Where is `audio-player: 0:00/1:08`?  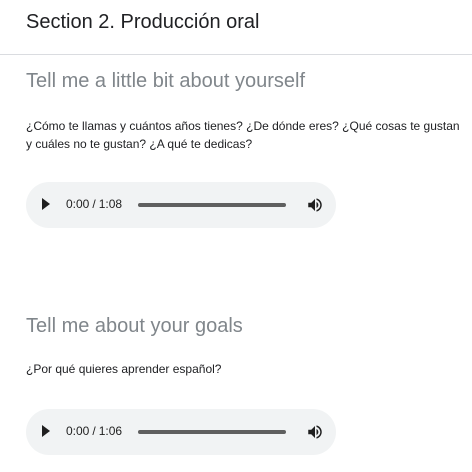 audio-player: 0:00/1:08 is located at coordinates (181, 205).